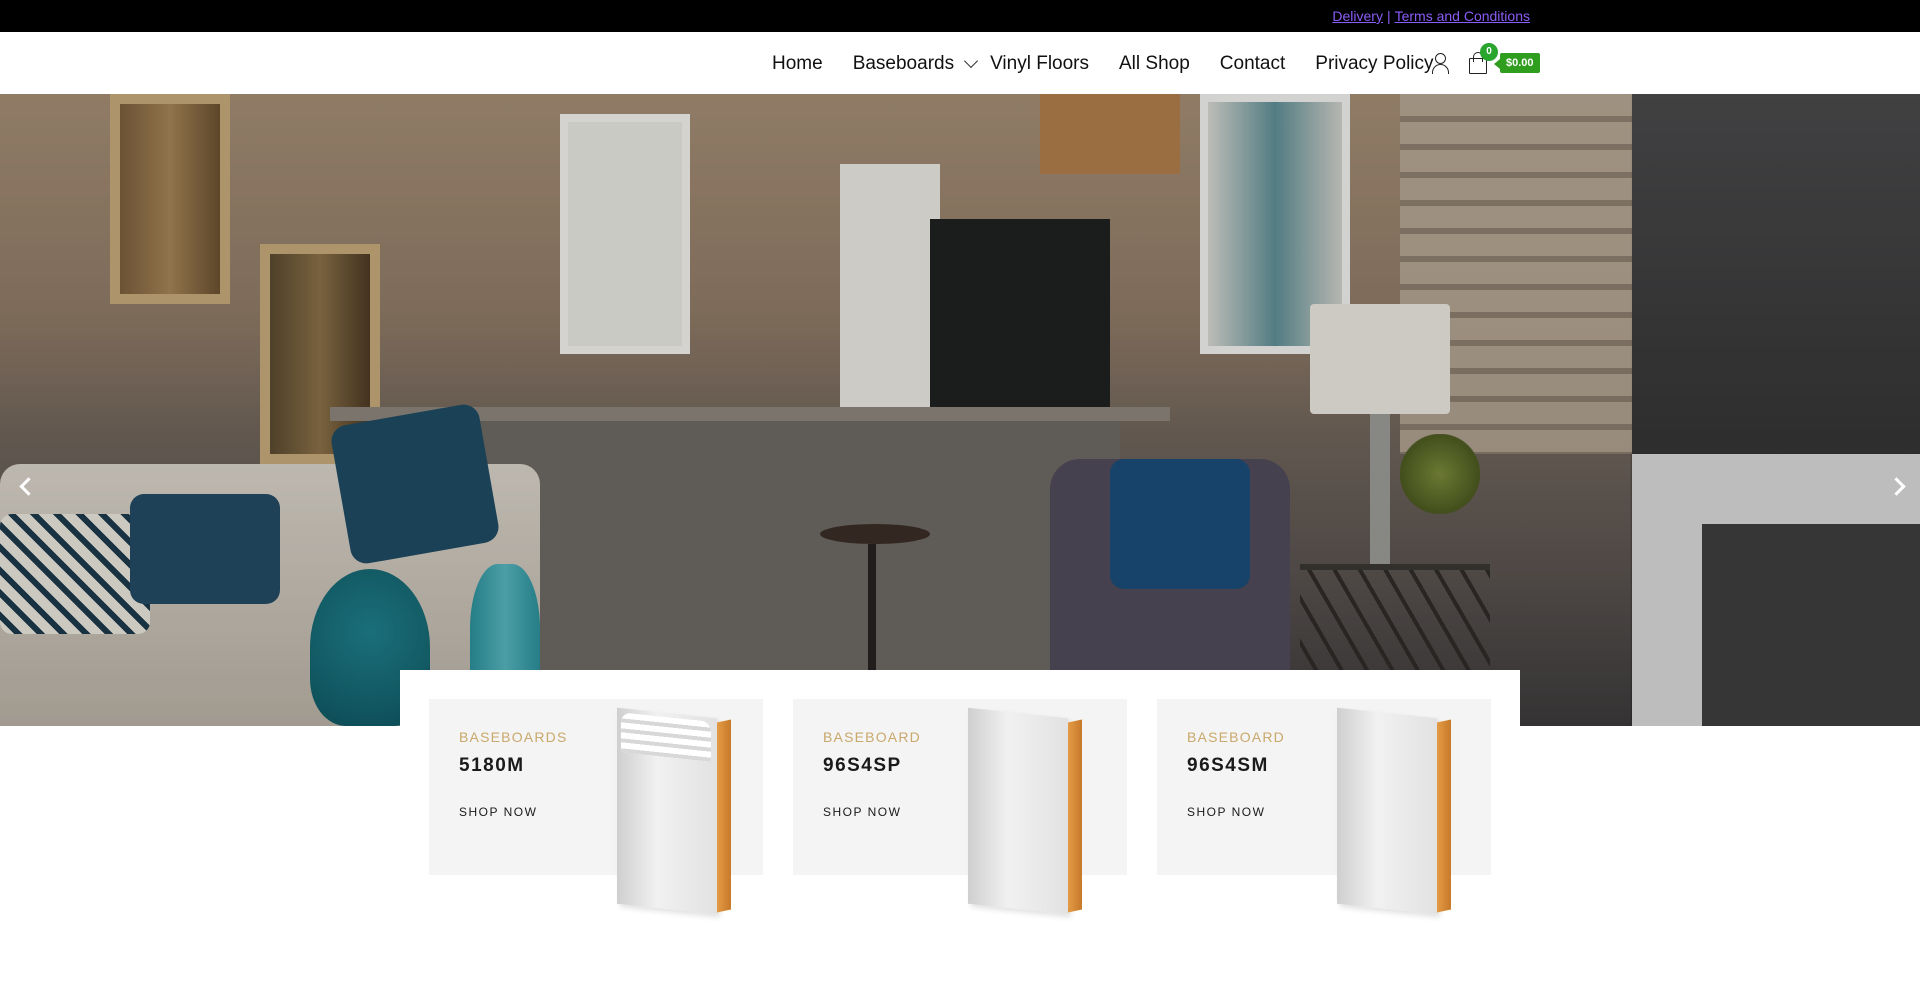 This screenshot has width=1920, height=993. Describe the element at coordinates (492, 765) in the screenshot. I see `product-name: 5180M` at that location.